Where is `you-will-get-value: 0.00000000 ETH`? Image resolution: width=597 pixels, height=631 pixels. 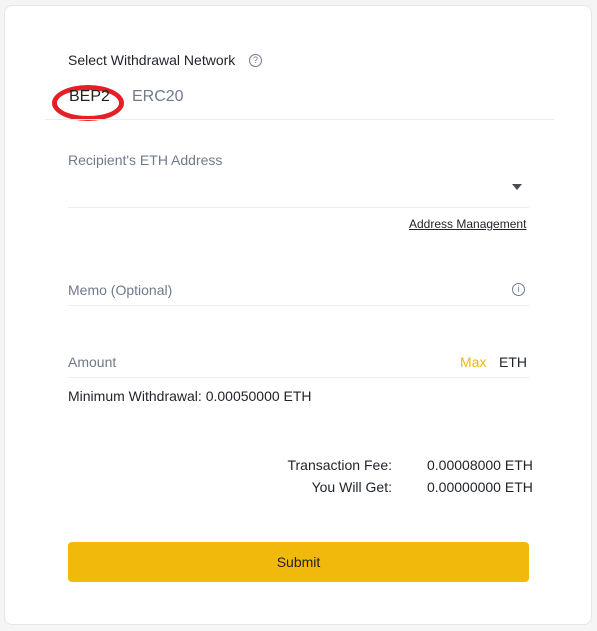
you-will-get-value: 0.00000000 ETH is located at coordinates (480, 487).